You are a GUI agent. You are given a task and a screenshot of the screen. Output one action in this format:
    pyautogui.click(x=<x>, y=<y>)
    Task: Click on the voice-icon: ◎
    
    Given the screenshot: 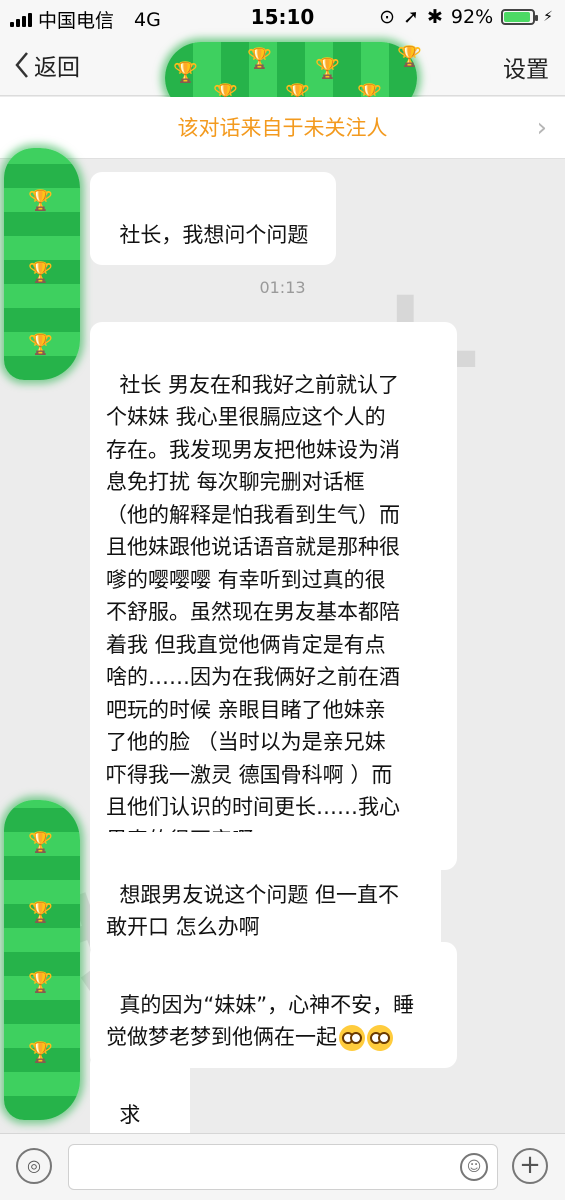 What is the action you would take?
    pyautogui.click(x=34, y=1166)
    